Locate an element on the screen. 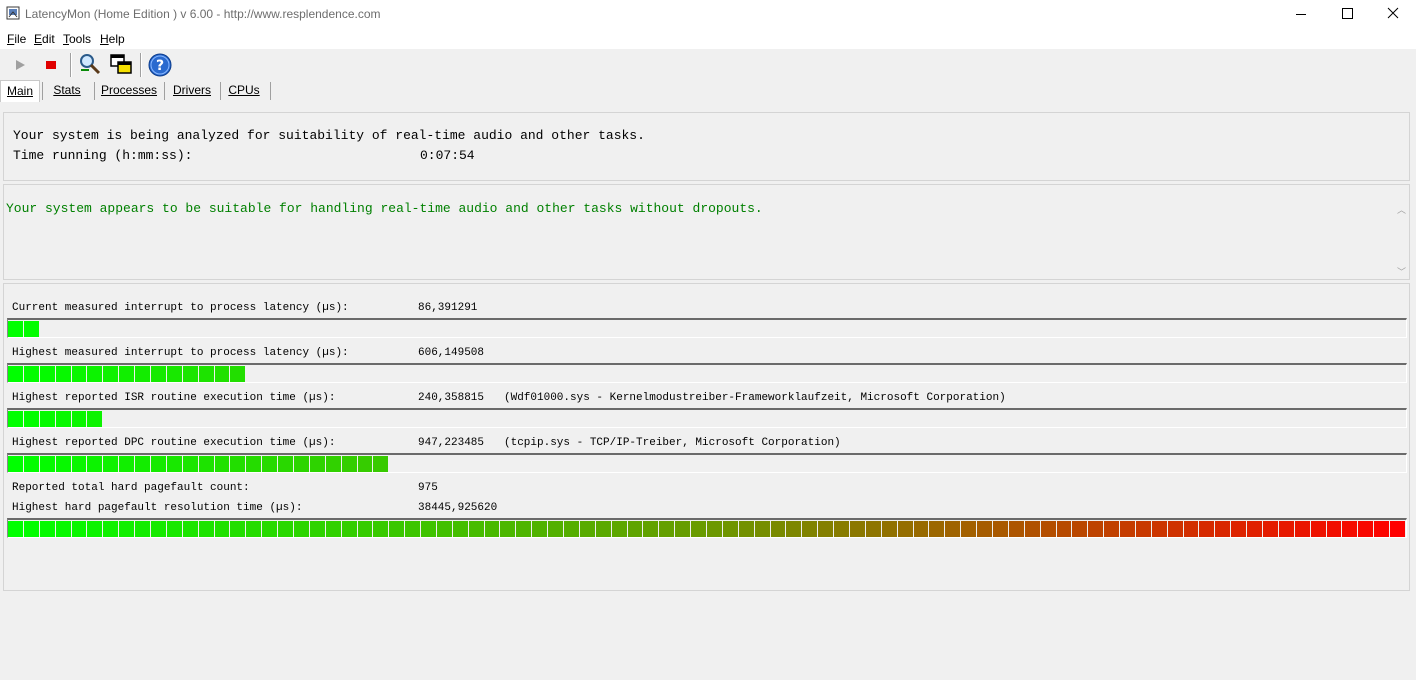 This screenshot has height=680, width=1416. maximize-icon is located at coordinates (1347, 13).